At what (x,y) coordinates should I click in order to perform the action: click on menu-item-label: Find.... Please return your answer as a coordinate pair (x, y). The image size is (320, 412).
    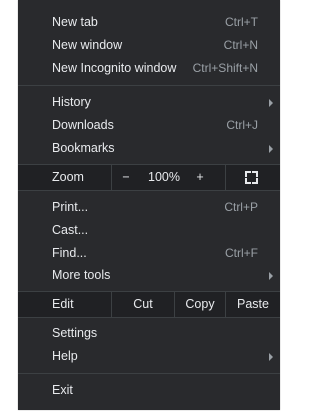
    Looking at the image, I should click on (69, 253).